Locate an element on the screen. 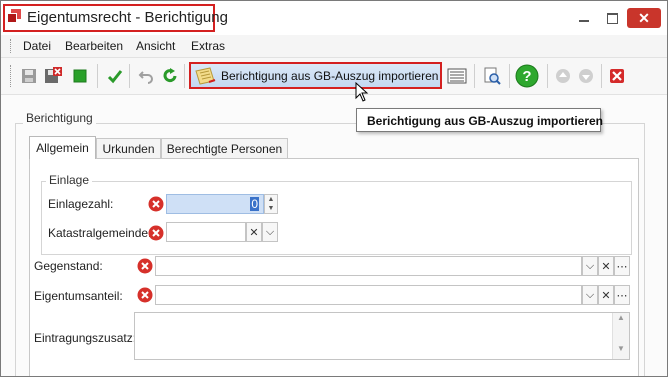 The height and width of the screenshot is (377, 668). eigentumsanteil-dropdown-button: ⌵ is located at coordinates (590, 295).